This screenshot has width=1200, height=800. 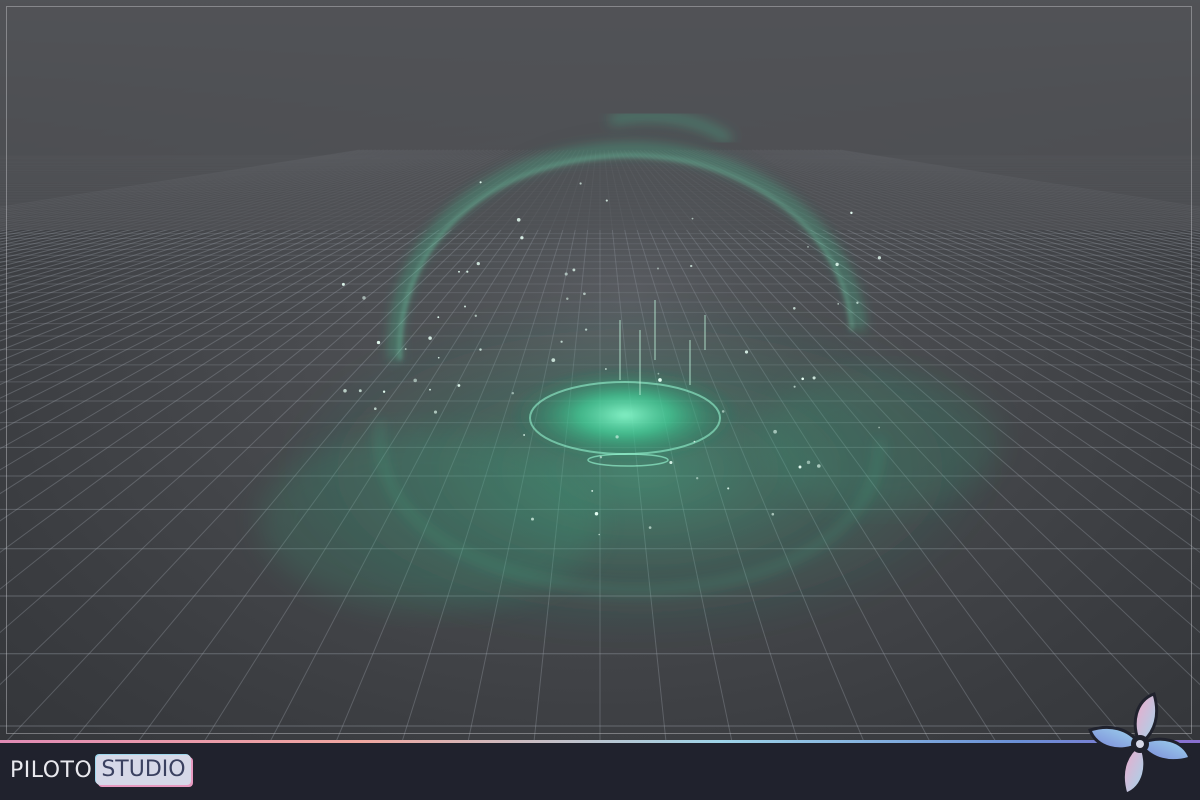 I want to click on branding-footer: PILOTO STUDIO, so click(x=600, y=770).